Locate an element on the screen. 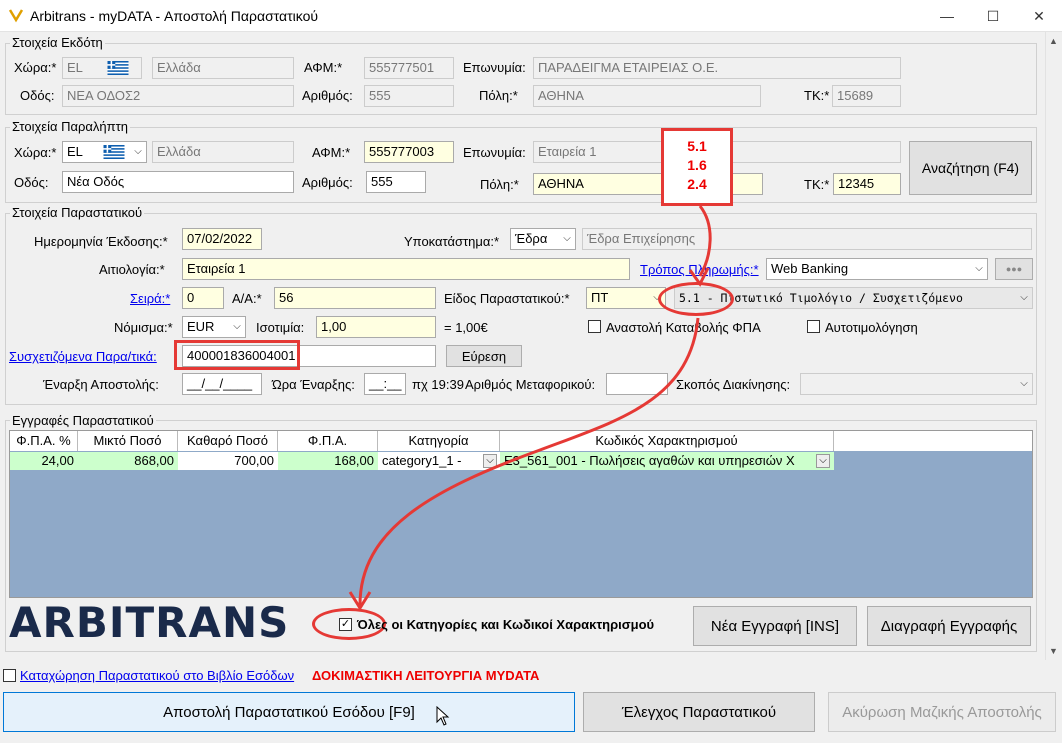 The width and height of the screenshot is (1062, 743). recipient-afm-input: 555777003 is located at coordinates (409, 152).